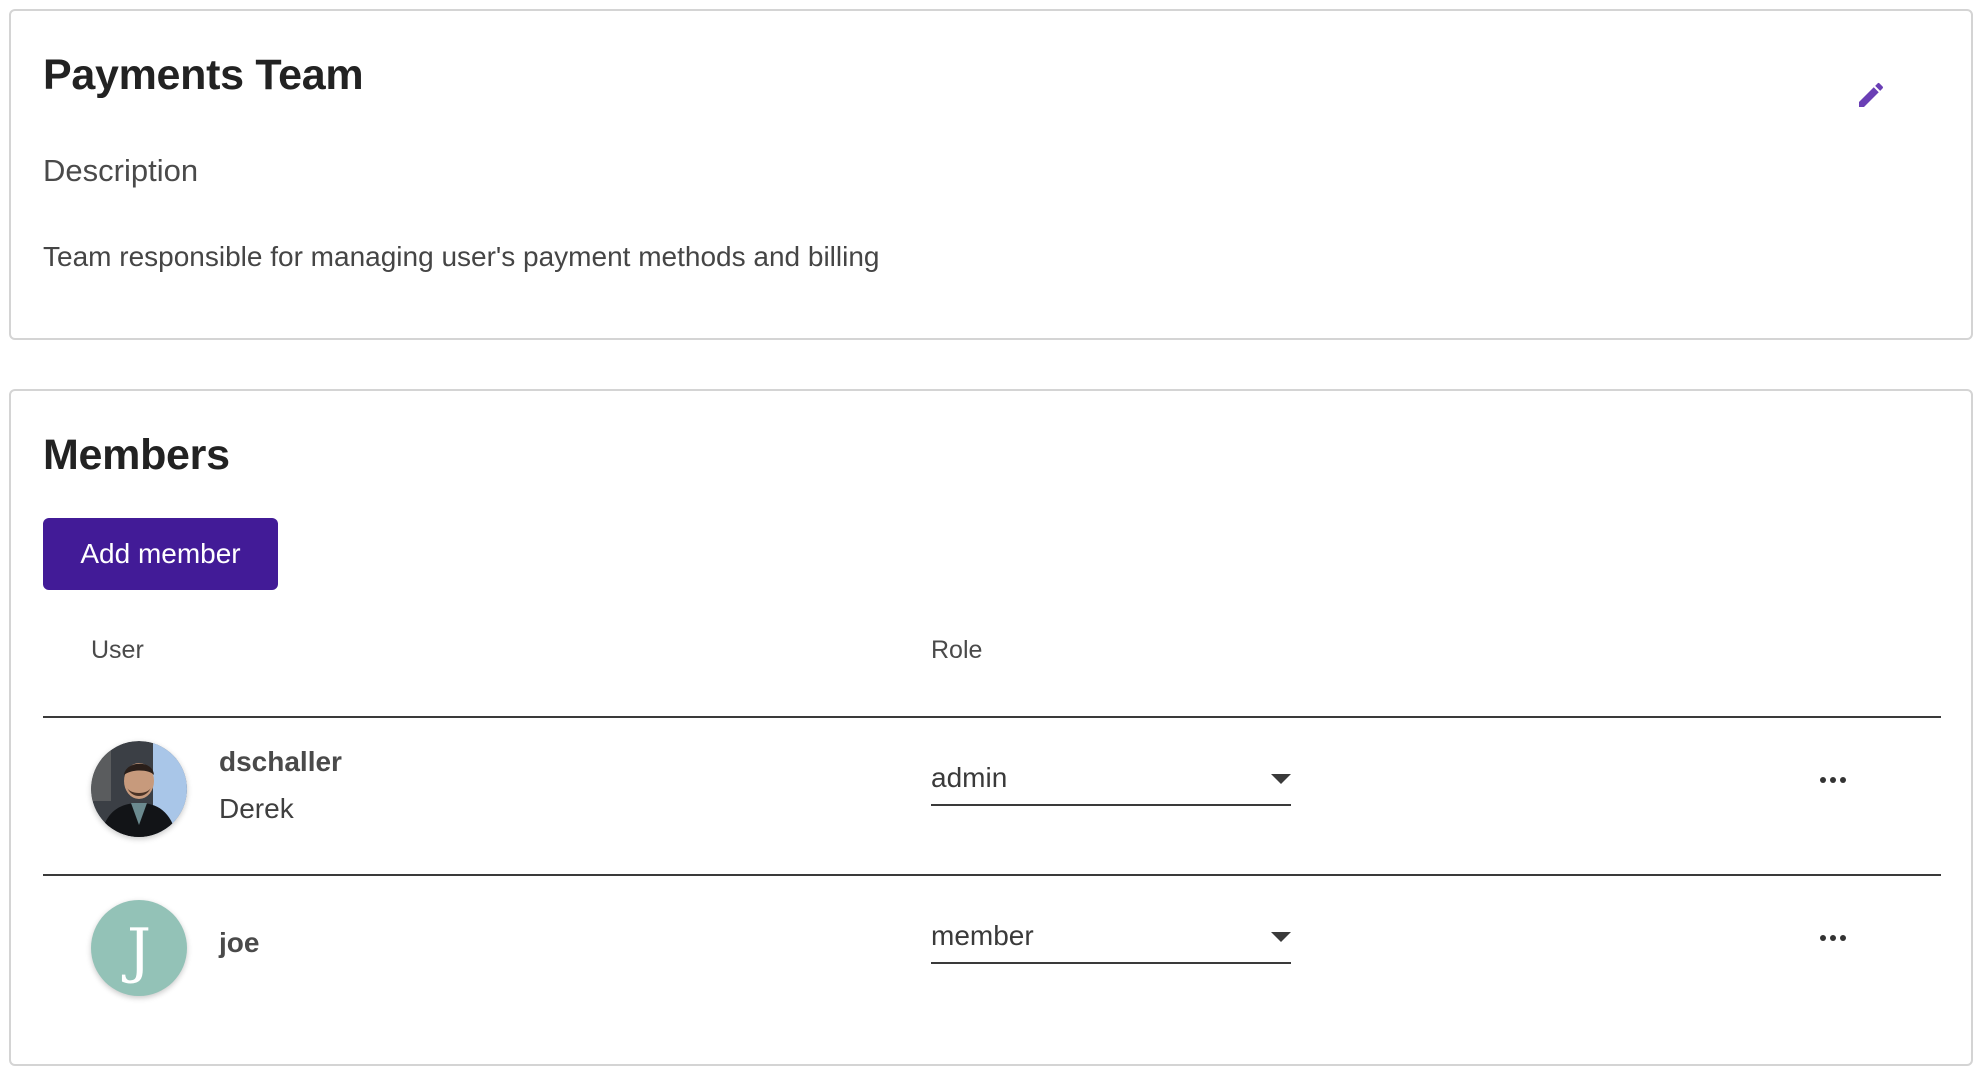  What do you see at coordinates (969, 777) in the screenshot?
I see `role-value: admin` at bounding box center [969, 777].